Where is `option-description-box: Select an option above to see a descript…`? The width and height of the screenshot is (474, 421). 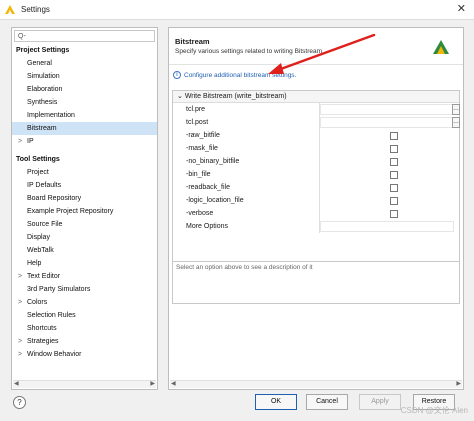 option-description-box: Select an option above to see a descript… is located at coordinates (316, 282).